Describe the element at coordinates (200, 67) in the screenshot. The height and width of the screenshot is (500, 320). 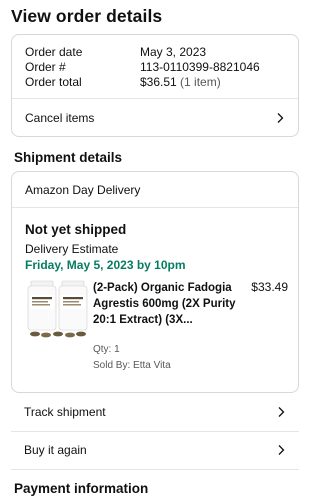
I see `order-number-value: 113-0110399-8821046` at that location.